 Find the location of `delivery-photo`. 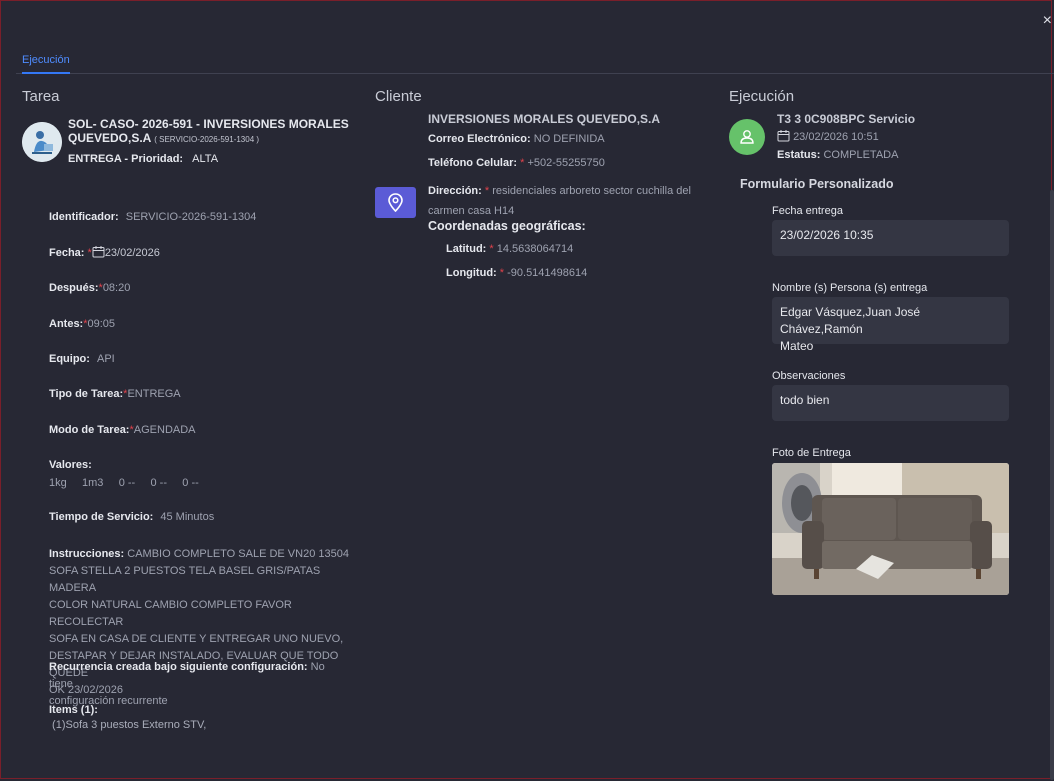

delivery-photo is located at coordinates (890, 529).